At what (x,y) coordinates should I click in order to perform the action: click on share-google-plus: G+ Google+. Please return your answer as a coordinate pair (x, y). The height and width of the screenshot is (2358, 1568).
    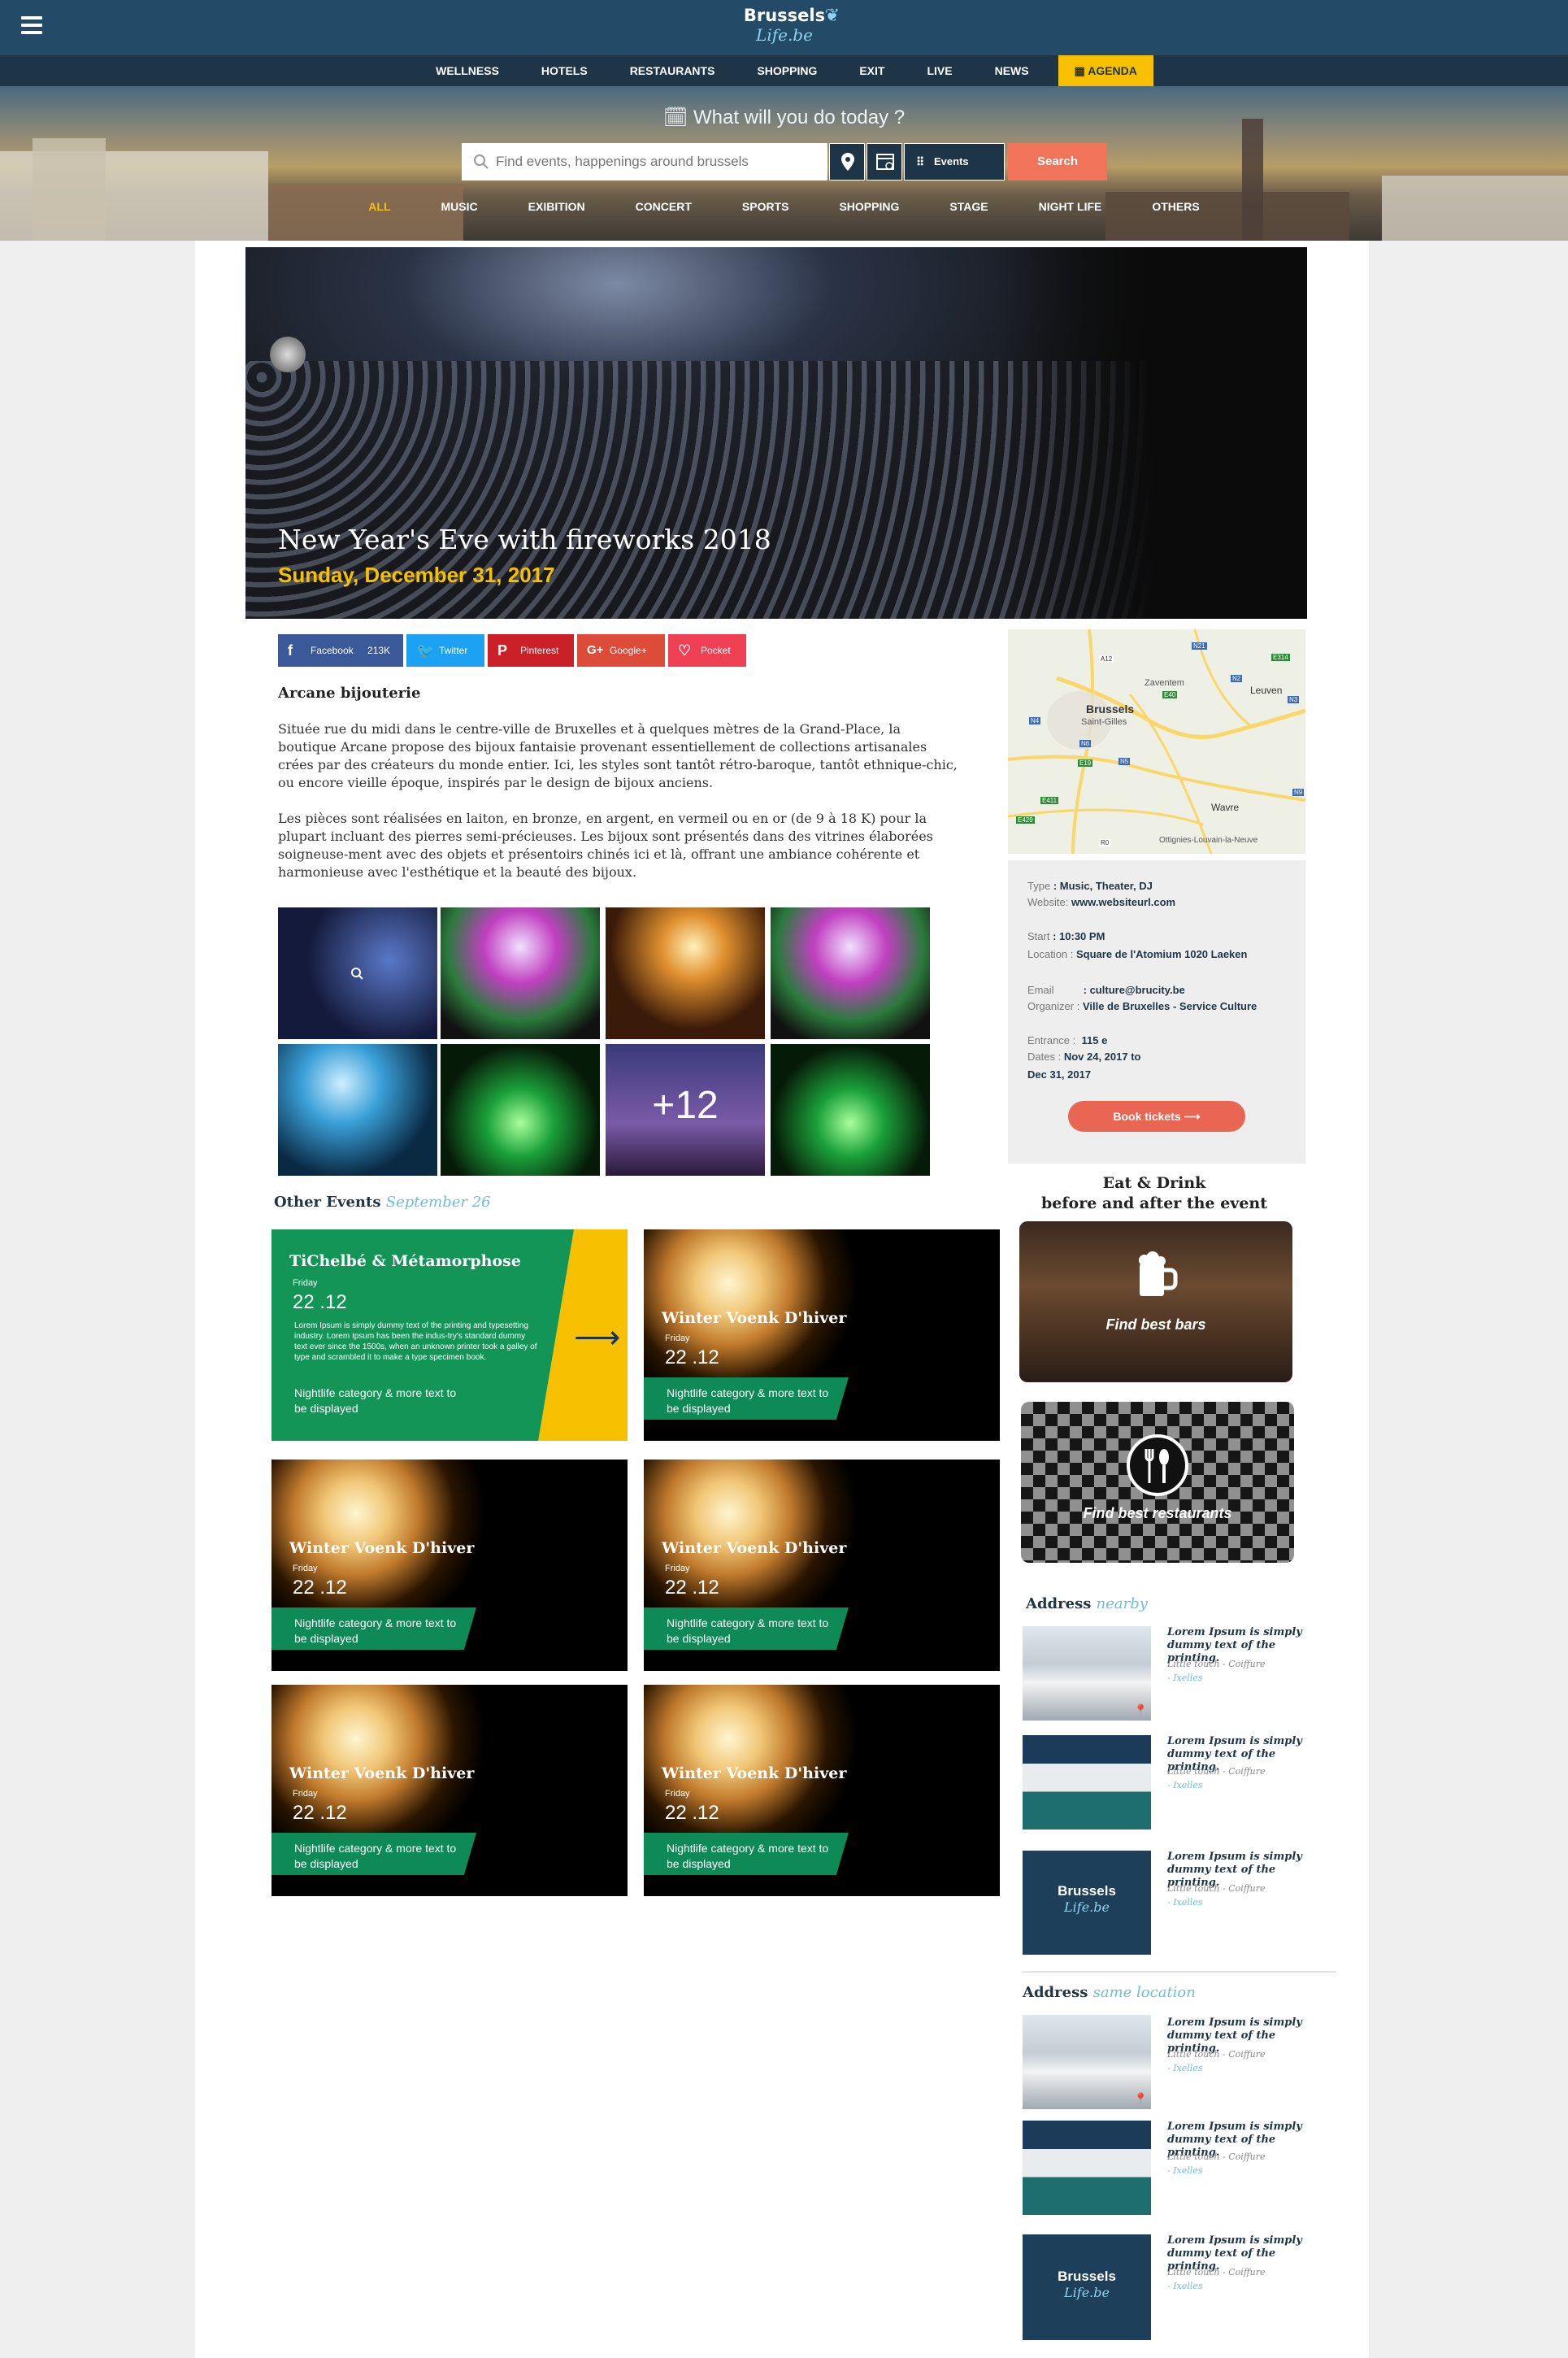
    Looking at the image, I should click on (621, 650).